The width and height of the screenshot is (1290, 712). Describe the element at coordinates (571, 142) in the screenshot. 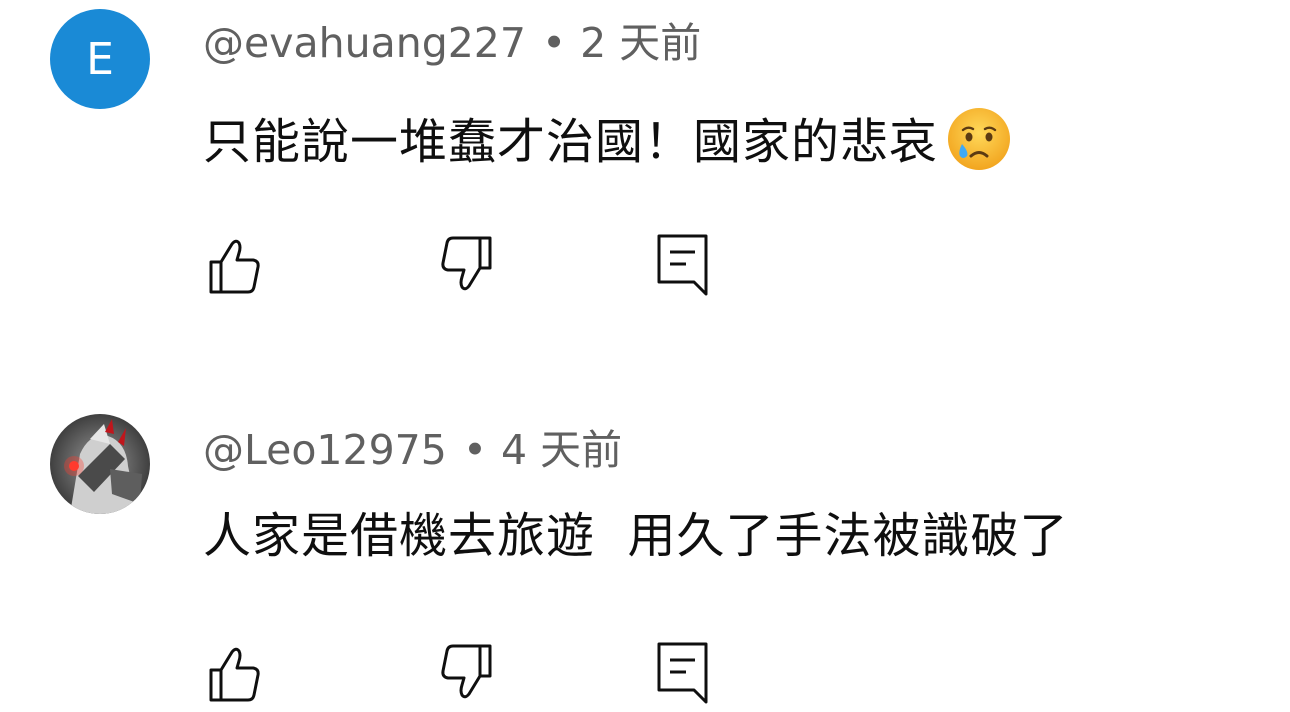

I see `comment-text-content: 只能說一堆蠢才治國！國家的悲哀` at that location.